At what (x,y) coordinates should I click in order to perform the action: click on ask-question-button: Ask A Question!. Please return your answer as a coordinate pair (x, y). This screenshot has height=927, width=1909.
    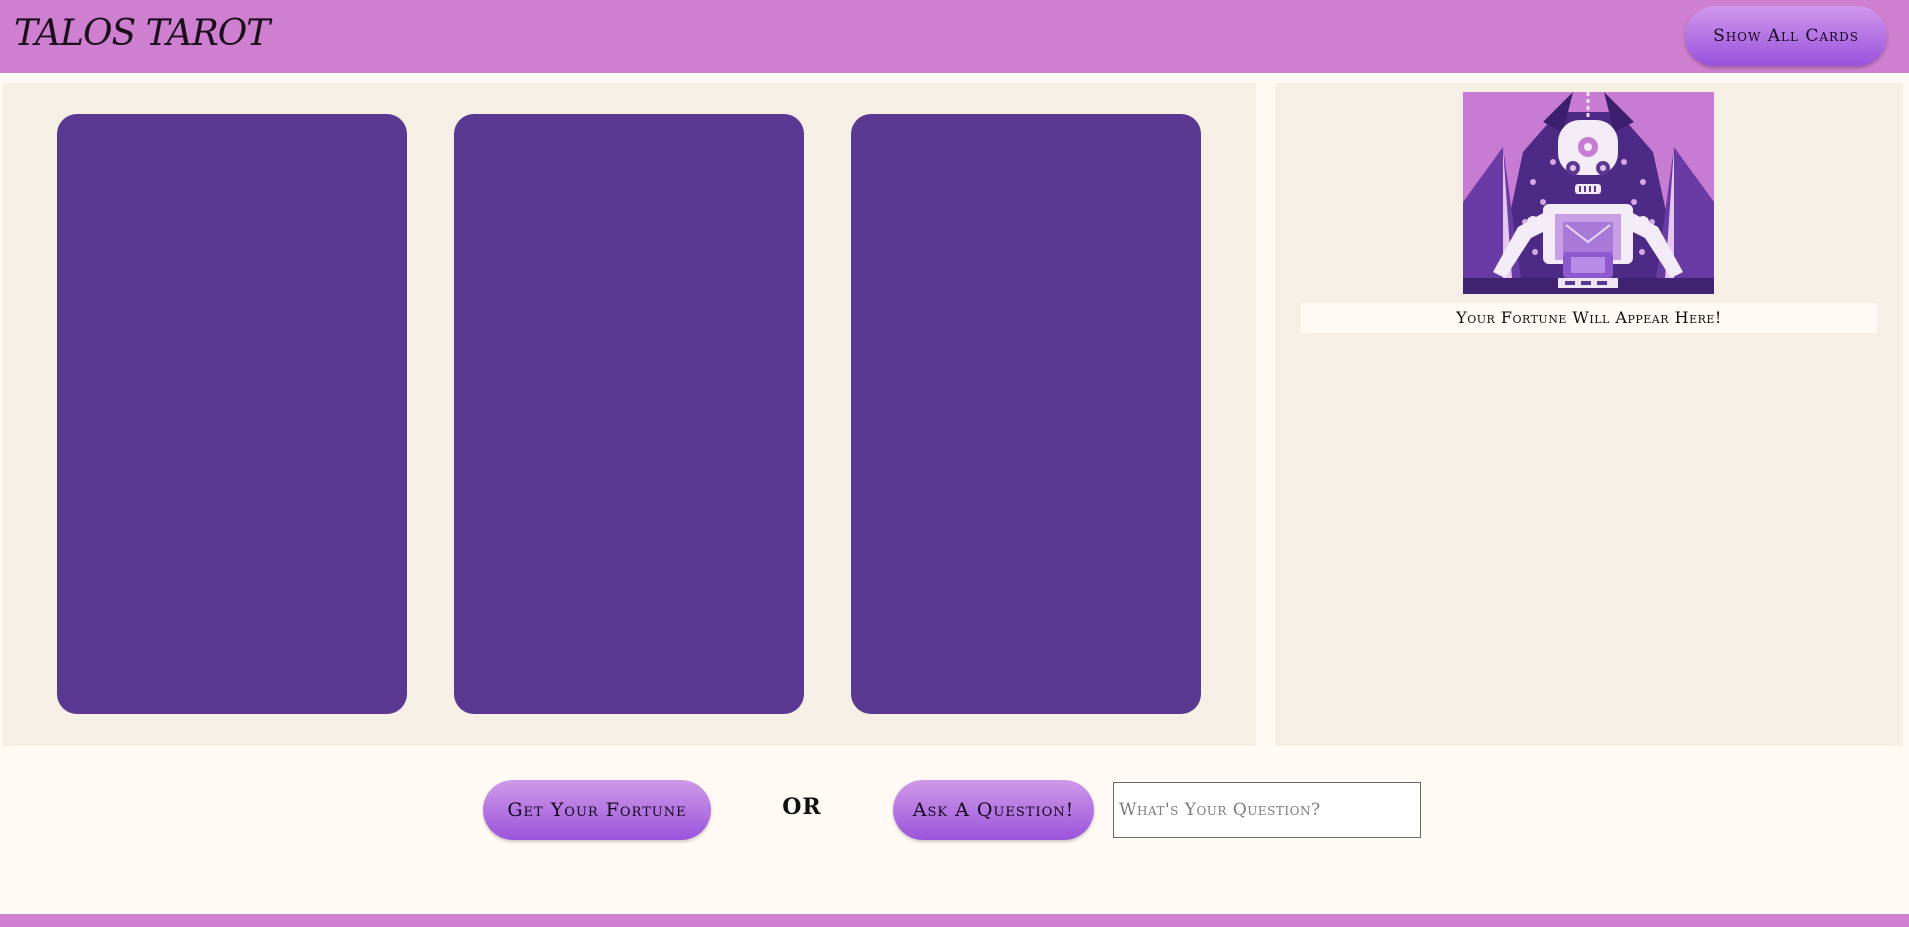
    Looking at the image, I should click on (993, 810).